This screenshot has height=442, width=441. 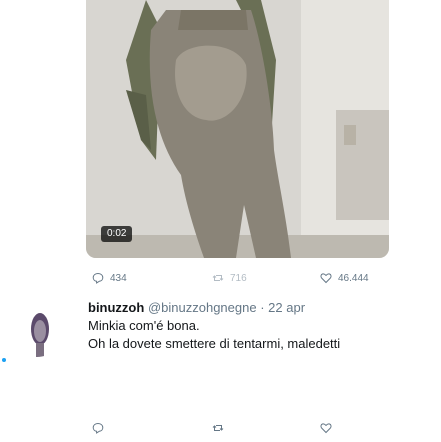 I want to click on retweet-button: 716, so click(x=229, y=278).